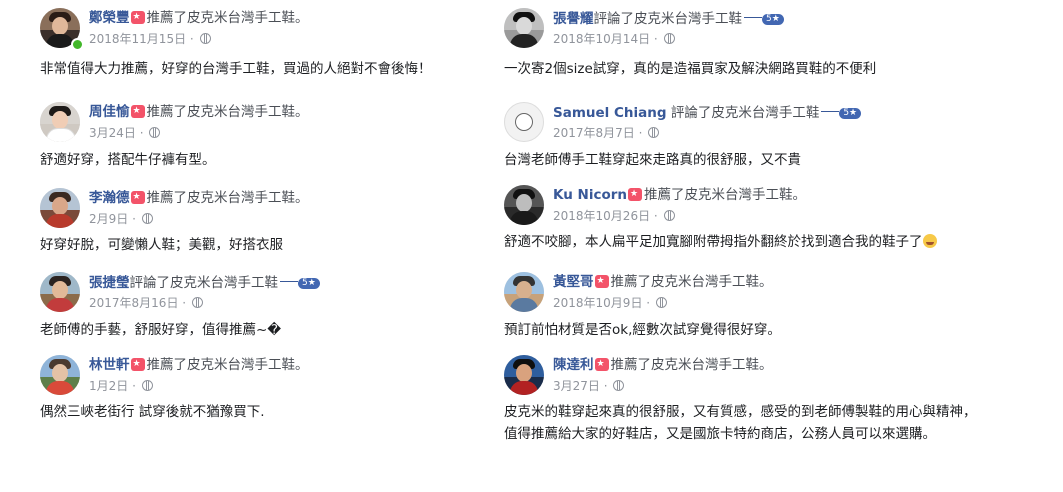 The image size is (1063, 492). What do you see at coordinates (275, 135) in the screenshot?
I see `review-item: 周佳愉推薦了皮克米台灣手工鞋。 3月24日 · 舒適好穿，搭配牛仔褲有型。` at bounding box center [275, 135].